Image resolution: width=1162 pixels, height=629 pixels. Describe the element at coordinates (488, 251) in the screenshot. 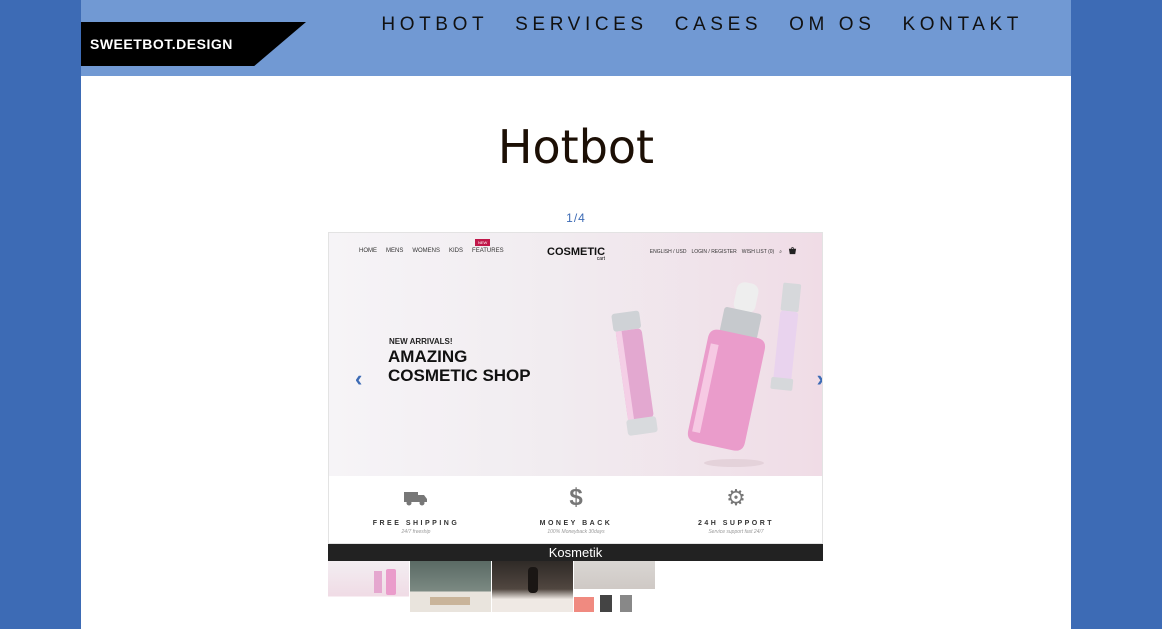

I see `slide-nav-features: FEATURES` at that location.